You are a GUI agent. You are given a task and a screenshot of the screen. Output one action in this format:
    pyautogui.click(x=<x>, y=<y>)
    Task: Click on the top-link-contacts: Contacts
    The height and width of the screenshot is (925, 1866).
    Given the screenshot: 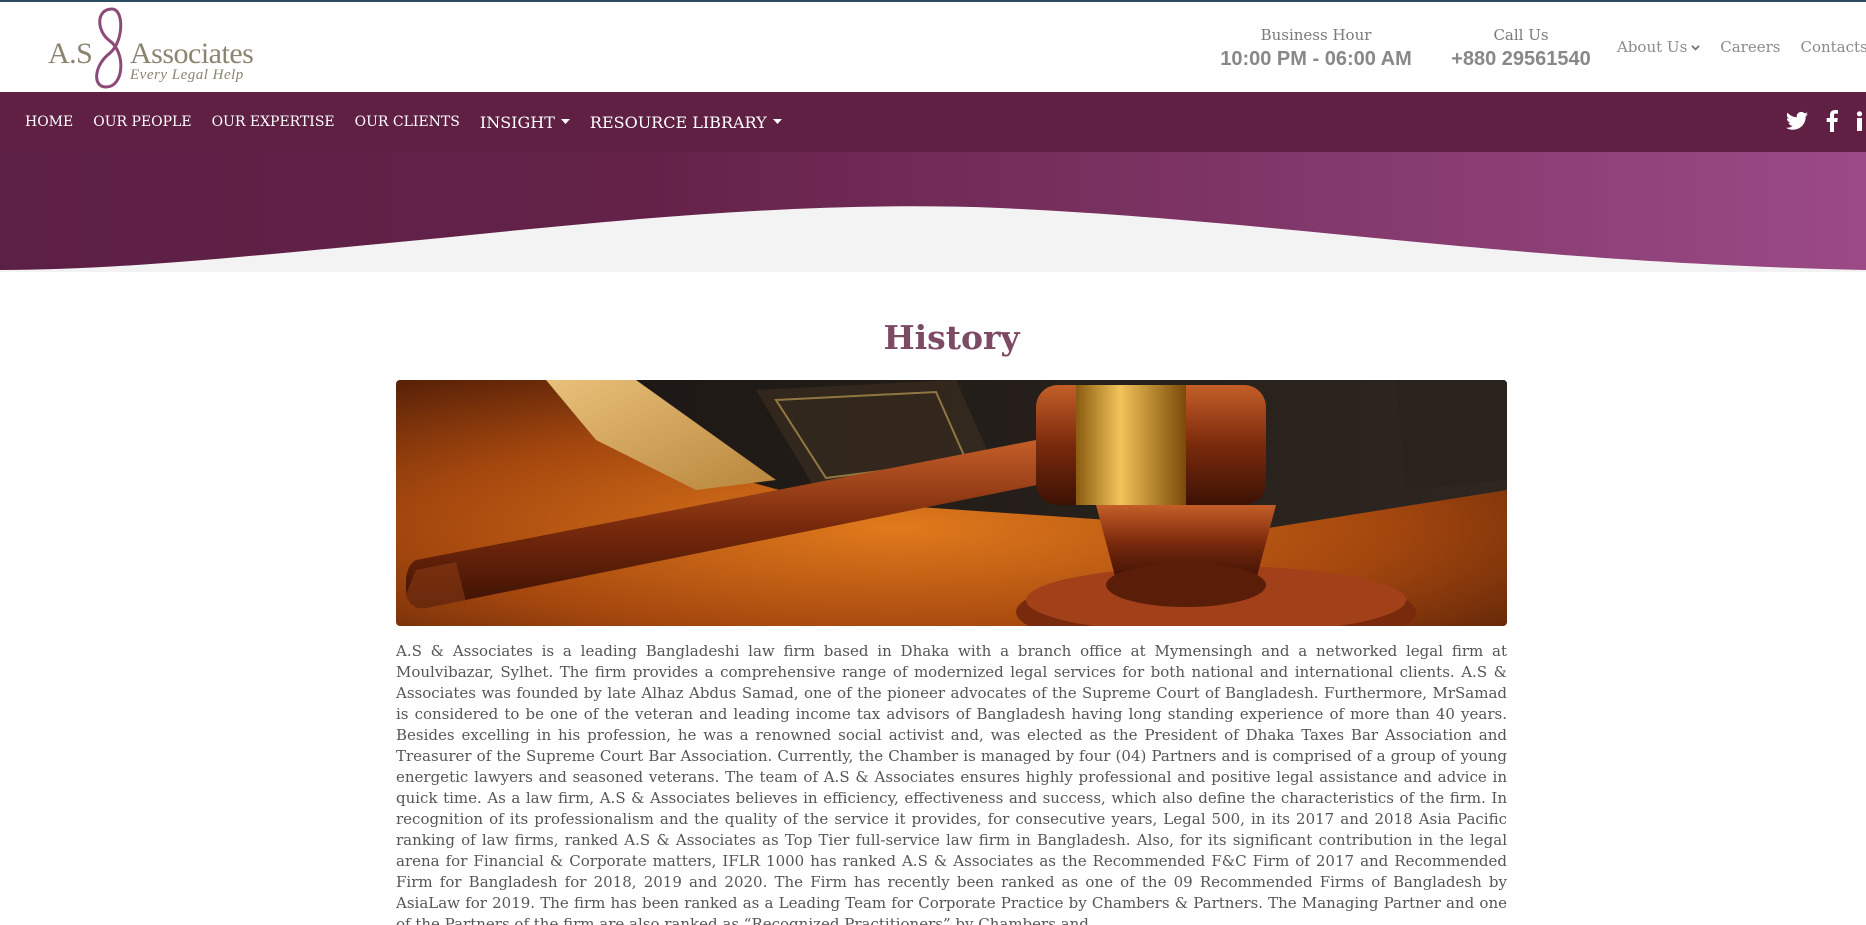 What is the action you would take?
    pyautogui.click(x=1833, y=47)
    